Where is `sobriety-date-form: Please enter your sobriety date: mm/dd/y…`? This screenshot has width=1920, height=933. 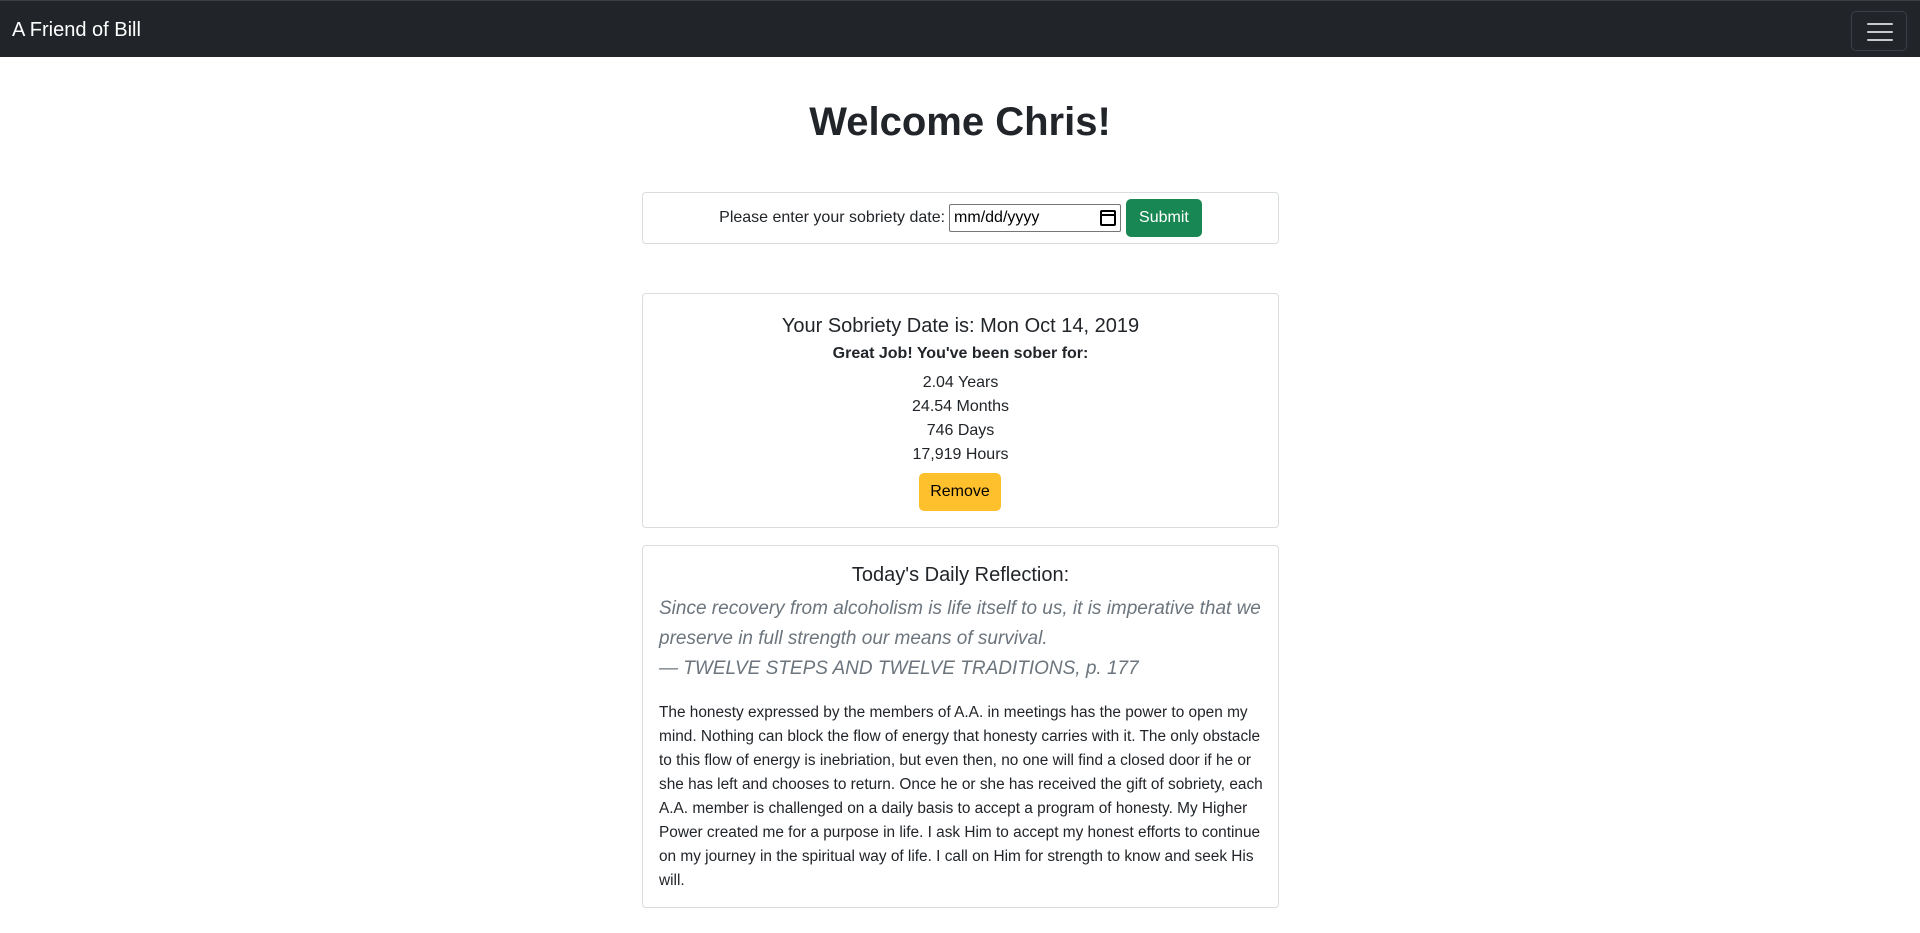
sobriety-date-form: Please enter your sobriety date: mm/dd/y… is located at coordinates (960, 218).